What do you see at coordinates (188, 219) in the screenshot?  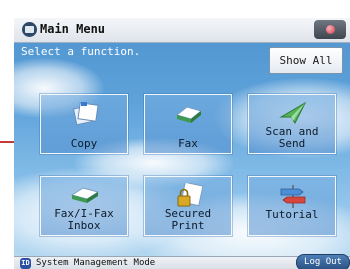 I see `function-label: Secured Print` at bounding box center [188, 219].